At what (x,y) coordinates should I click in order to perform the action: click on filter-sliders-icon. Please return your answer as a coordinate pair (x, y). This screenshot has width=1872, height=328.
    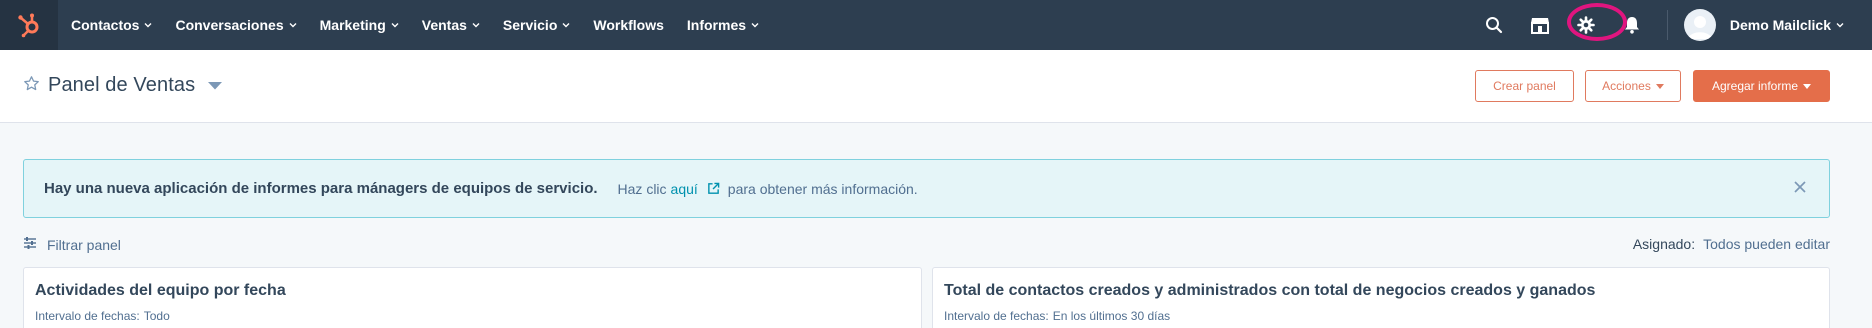
    Looking at the image, I should click on (30, 245).